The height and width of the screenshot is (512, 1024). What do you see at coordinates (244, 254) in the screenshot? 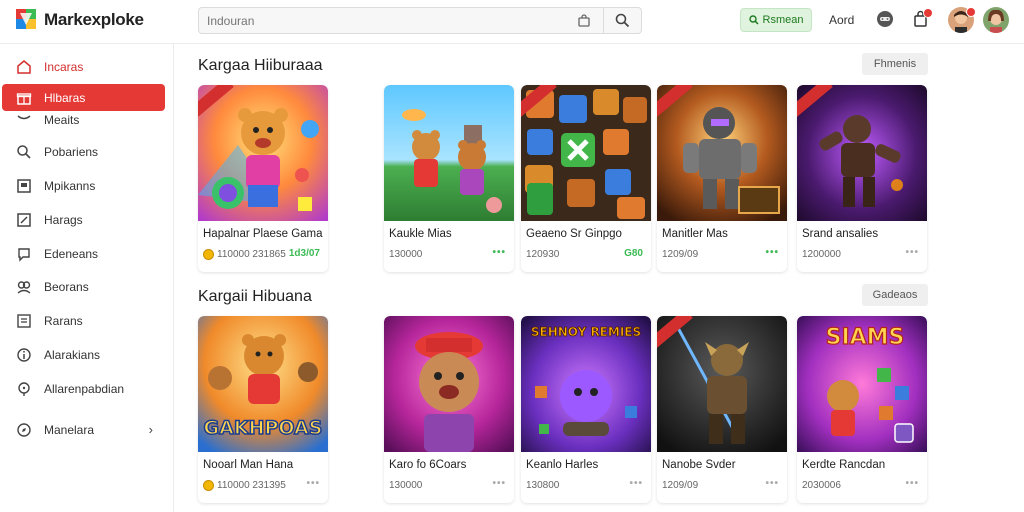
I see `game-meta: 110000 231865` at bounding box center [244, 254].